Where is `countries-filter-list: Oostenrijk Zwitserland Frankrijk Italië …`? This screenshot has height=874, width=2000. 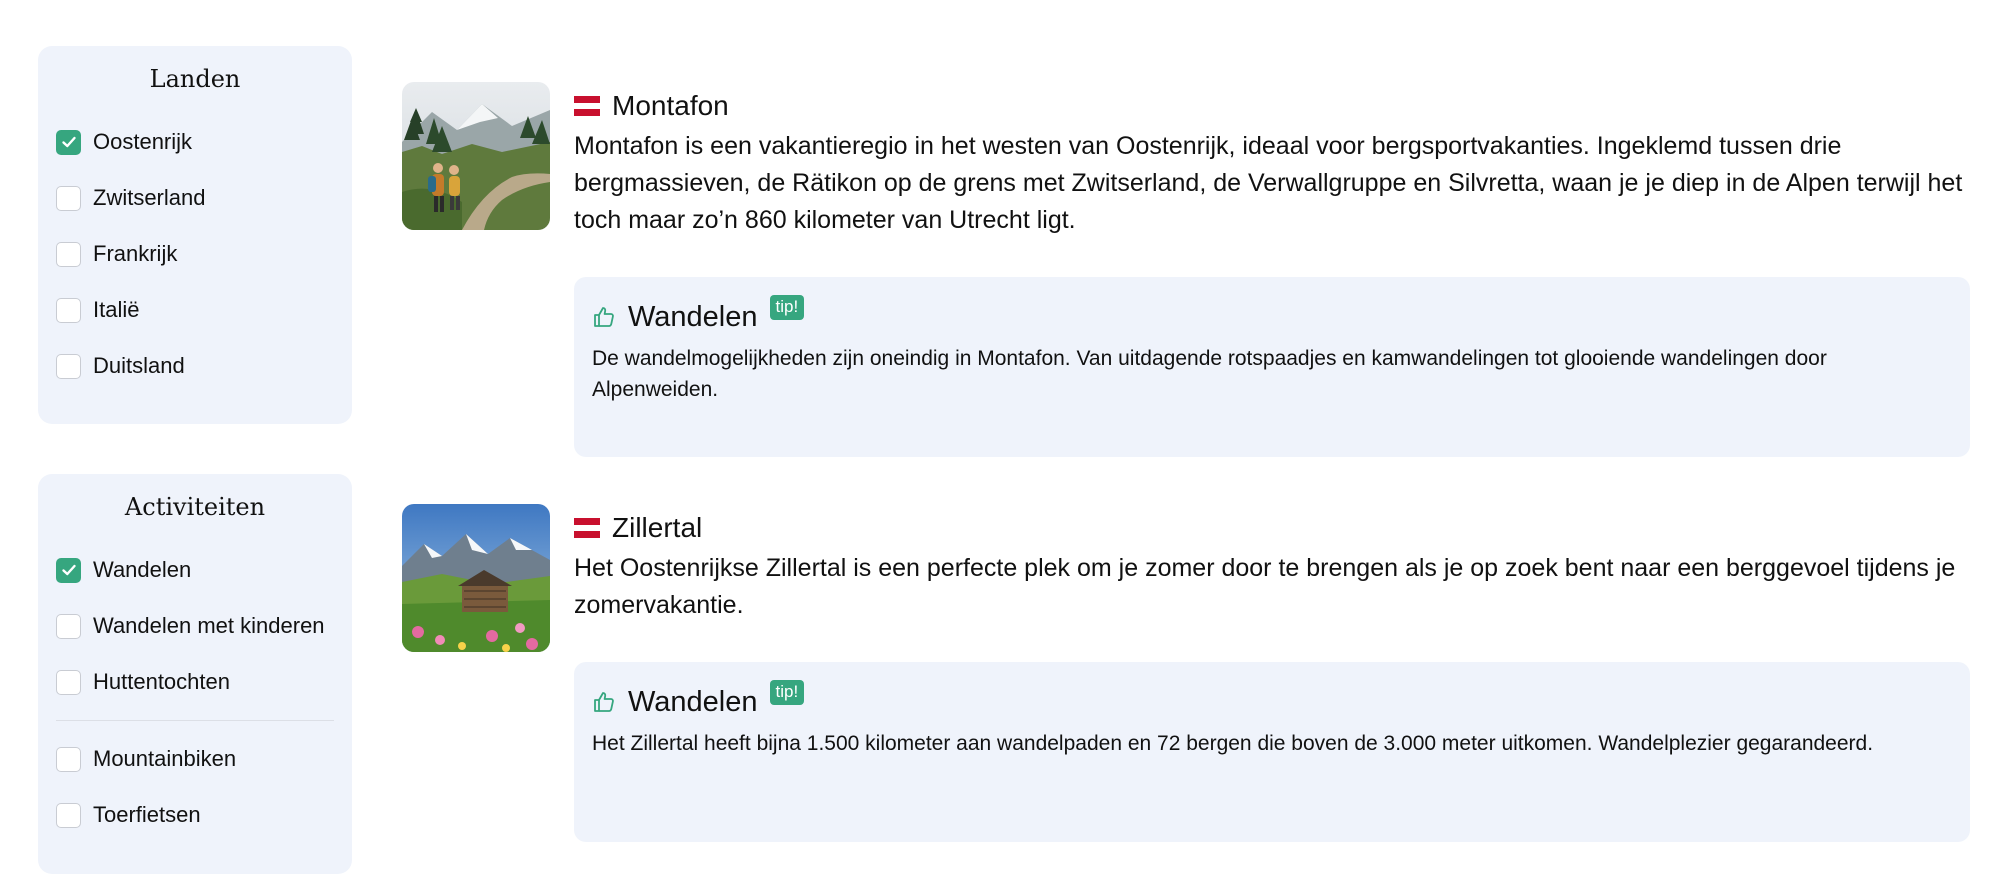
countries-filter-list: Oostenrijk Zwitserland Frankrijk Italië … is located at coordinates (195, 254).